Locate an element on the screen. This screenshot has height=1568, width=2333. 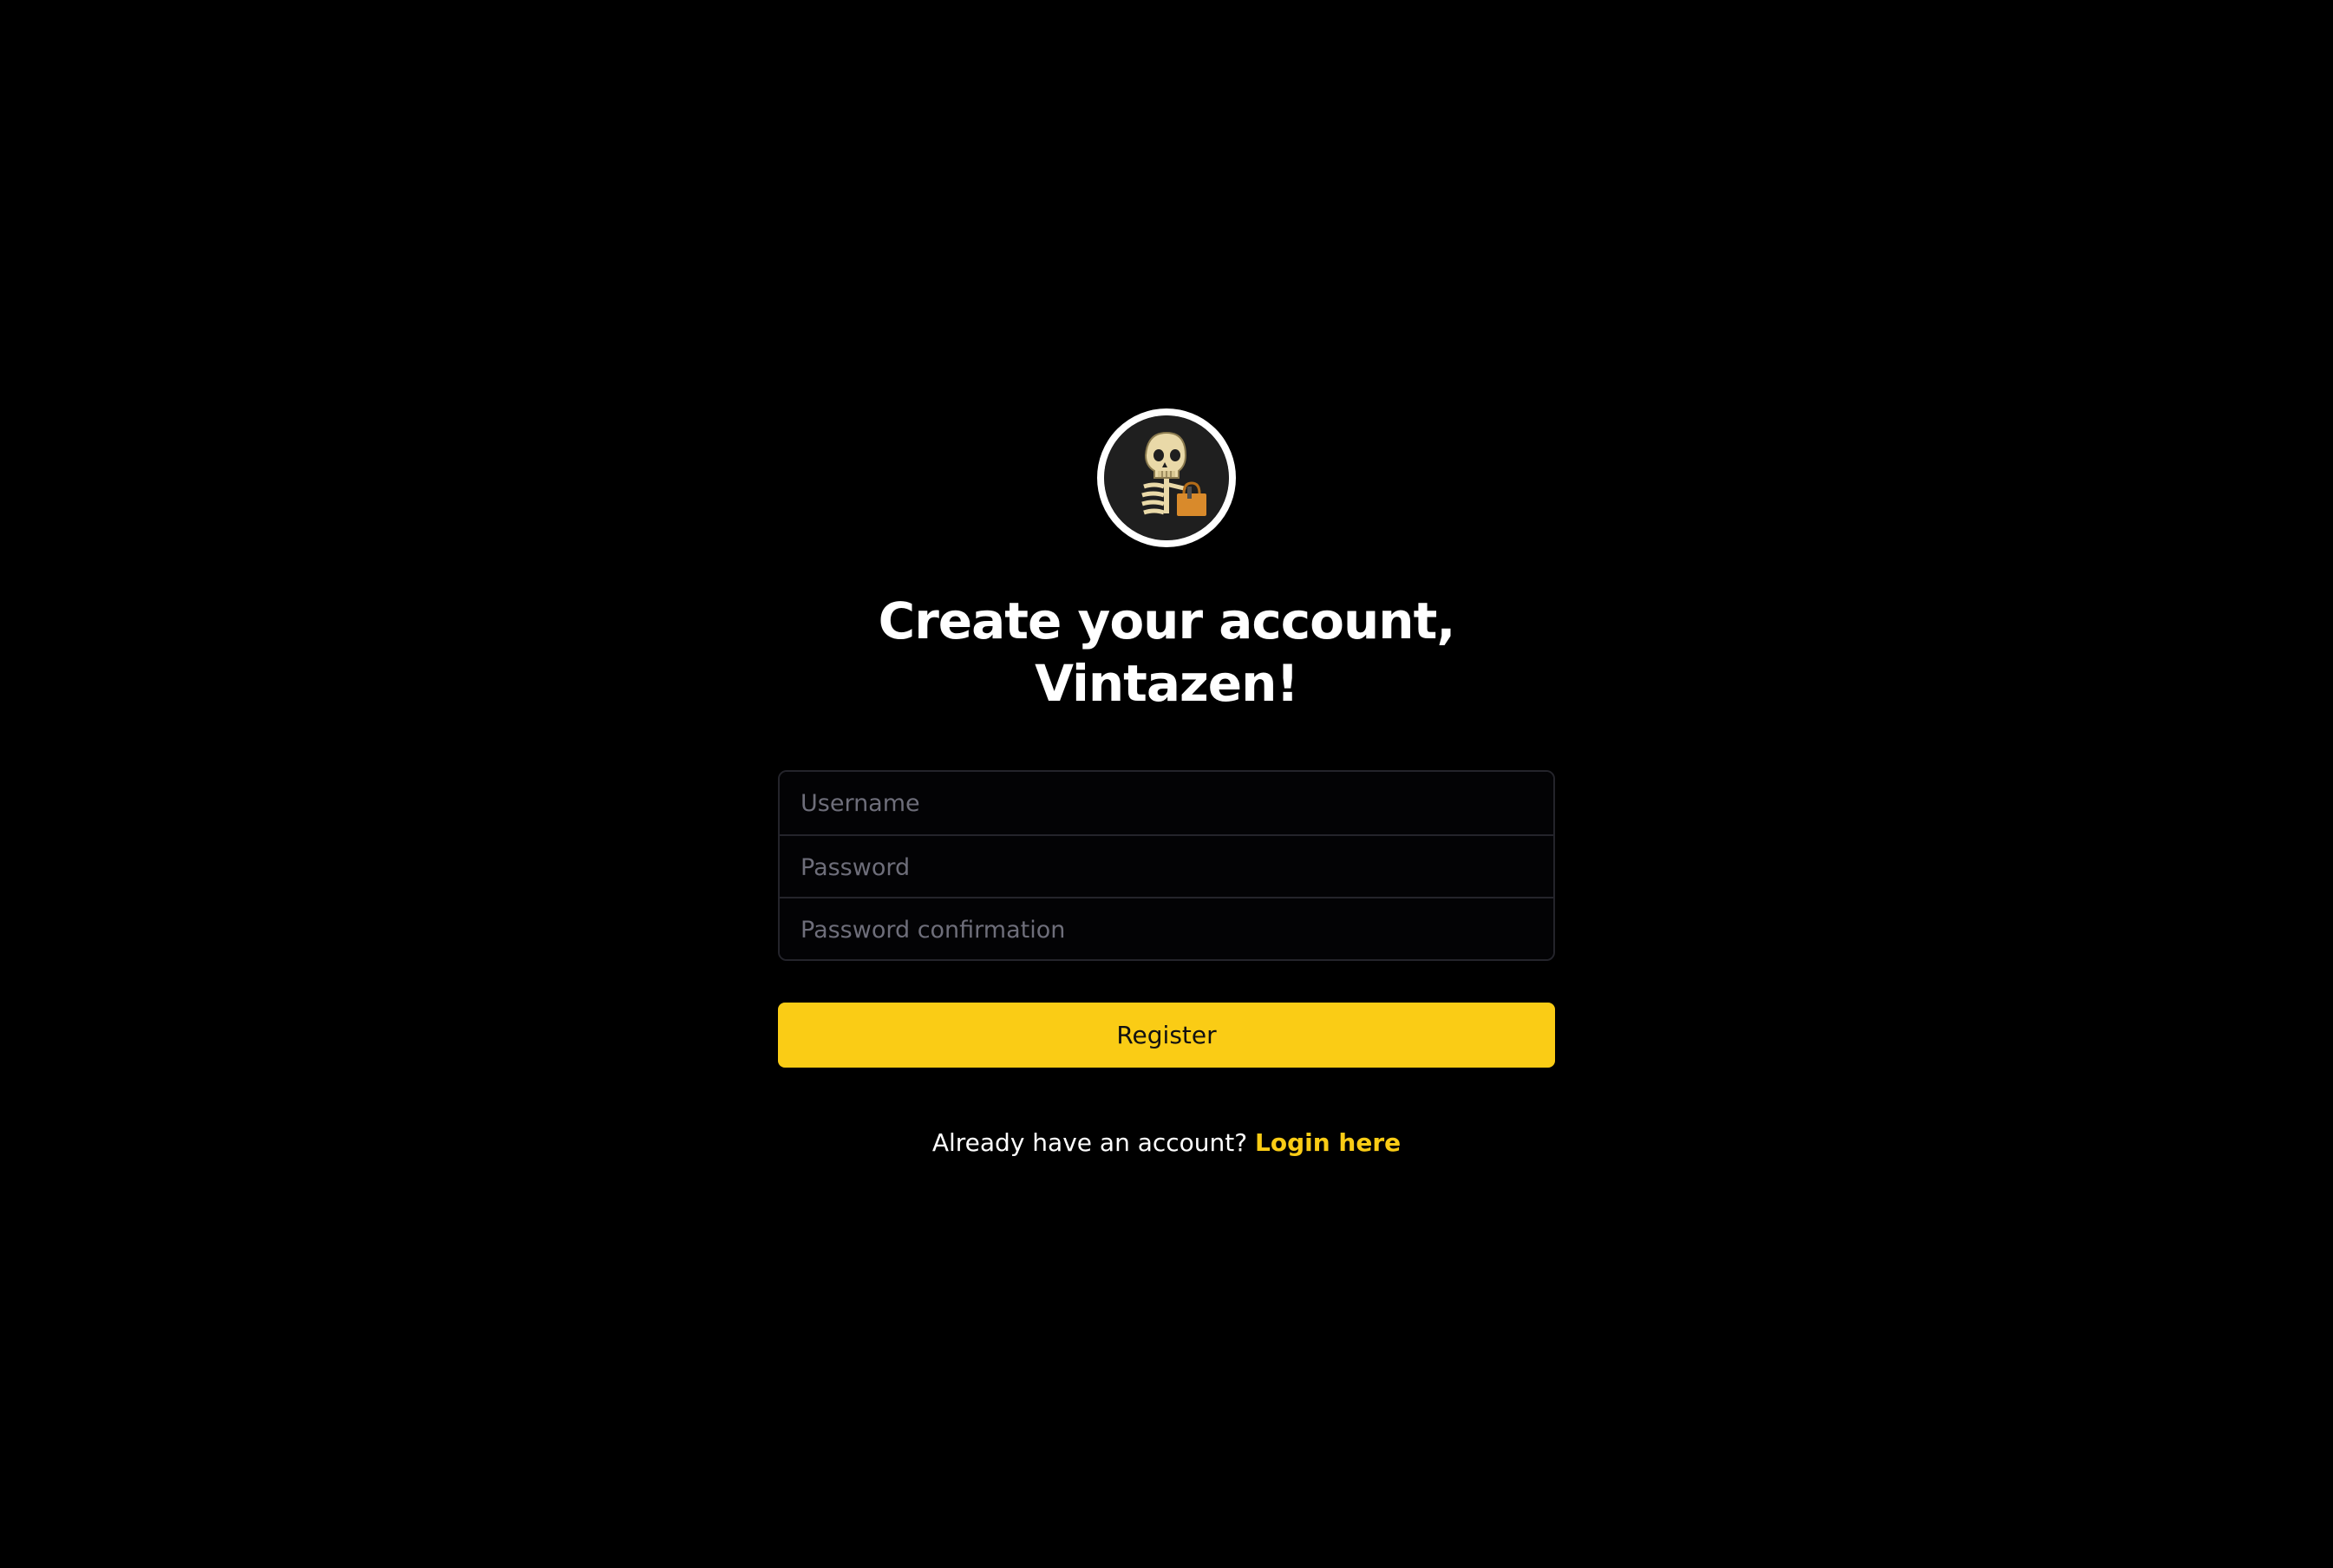
password-confirmation-input is located at coordinates (1166, 929).